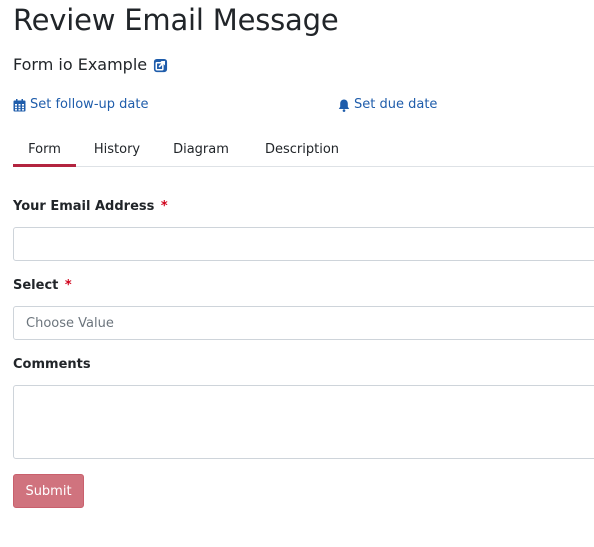 This screenshot has height=547, width=594. I want to click on set-due-date-label: Set due date, so click(396, 104).